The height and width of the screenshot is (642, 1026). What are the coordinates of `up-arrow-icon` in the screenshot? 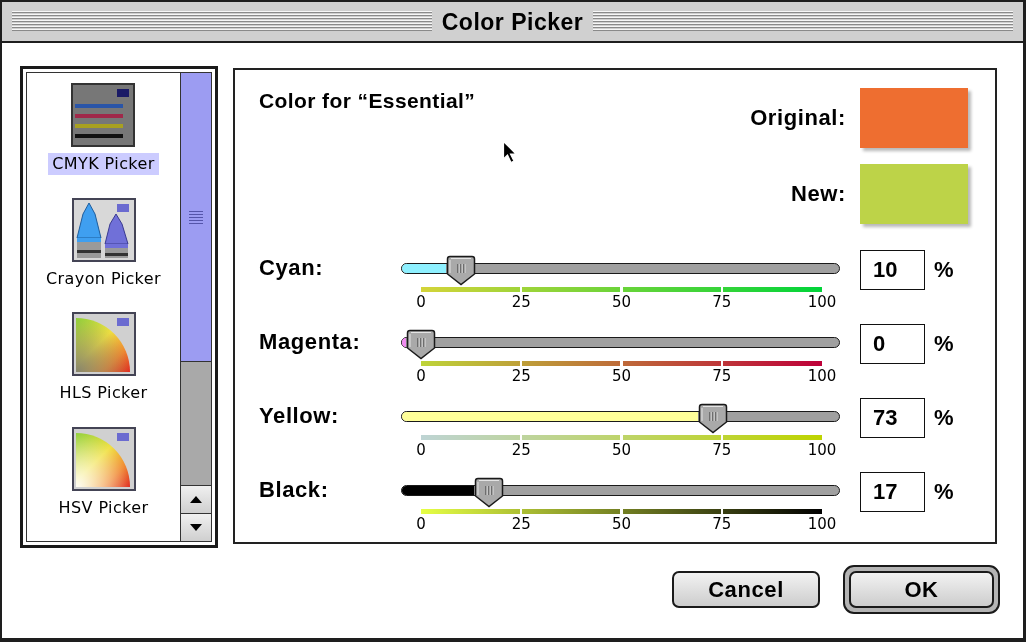 It's located at (196, 499).